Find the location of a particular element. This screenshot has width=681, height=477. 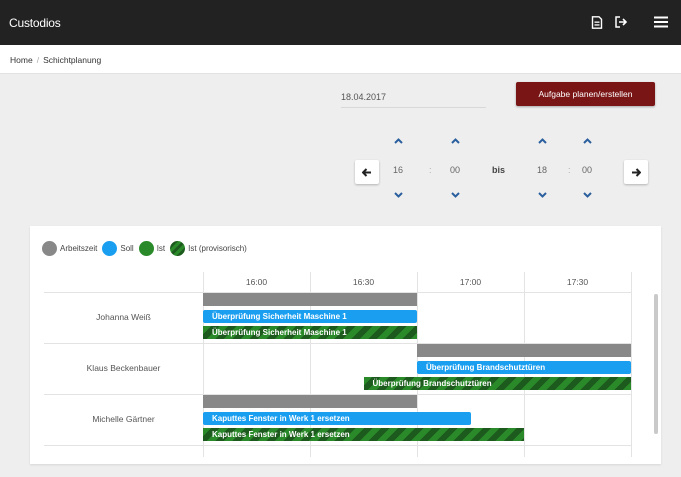

to-minute-value: 00 is located at coordinates (587, 170).